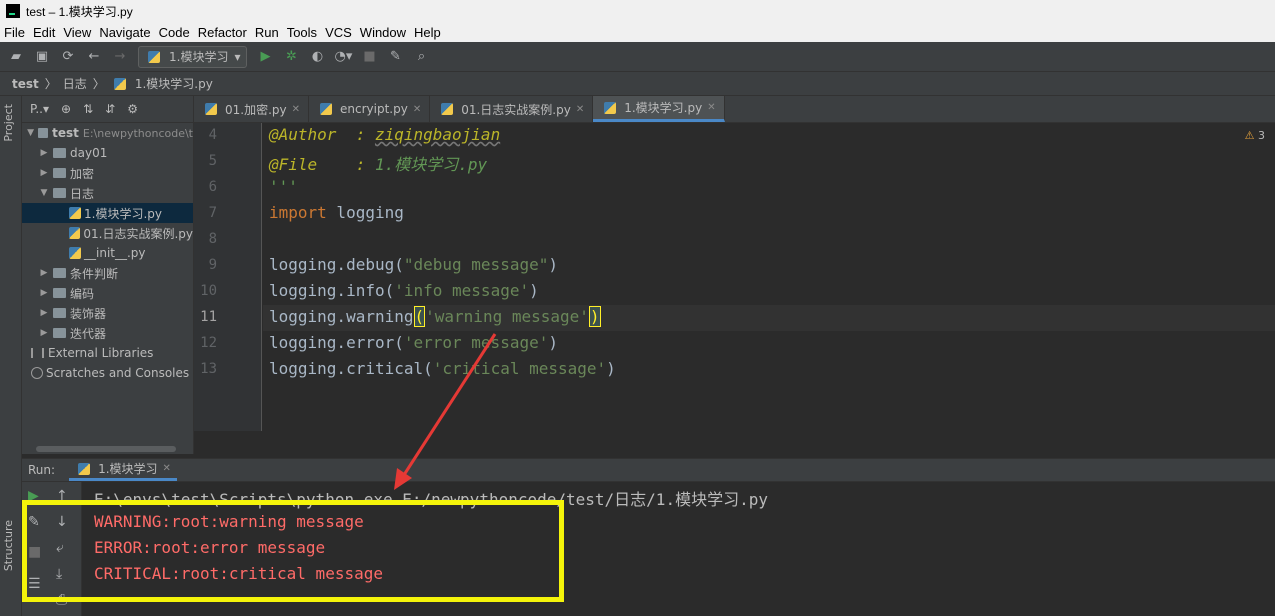 The image size is (1275, 616). Describe the element at coordinates (77, 32) in the screenshot. I see `menu-view: View` at that location.